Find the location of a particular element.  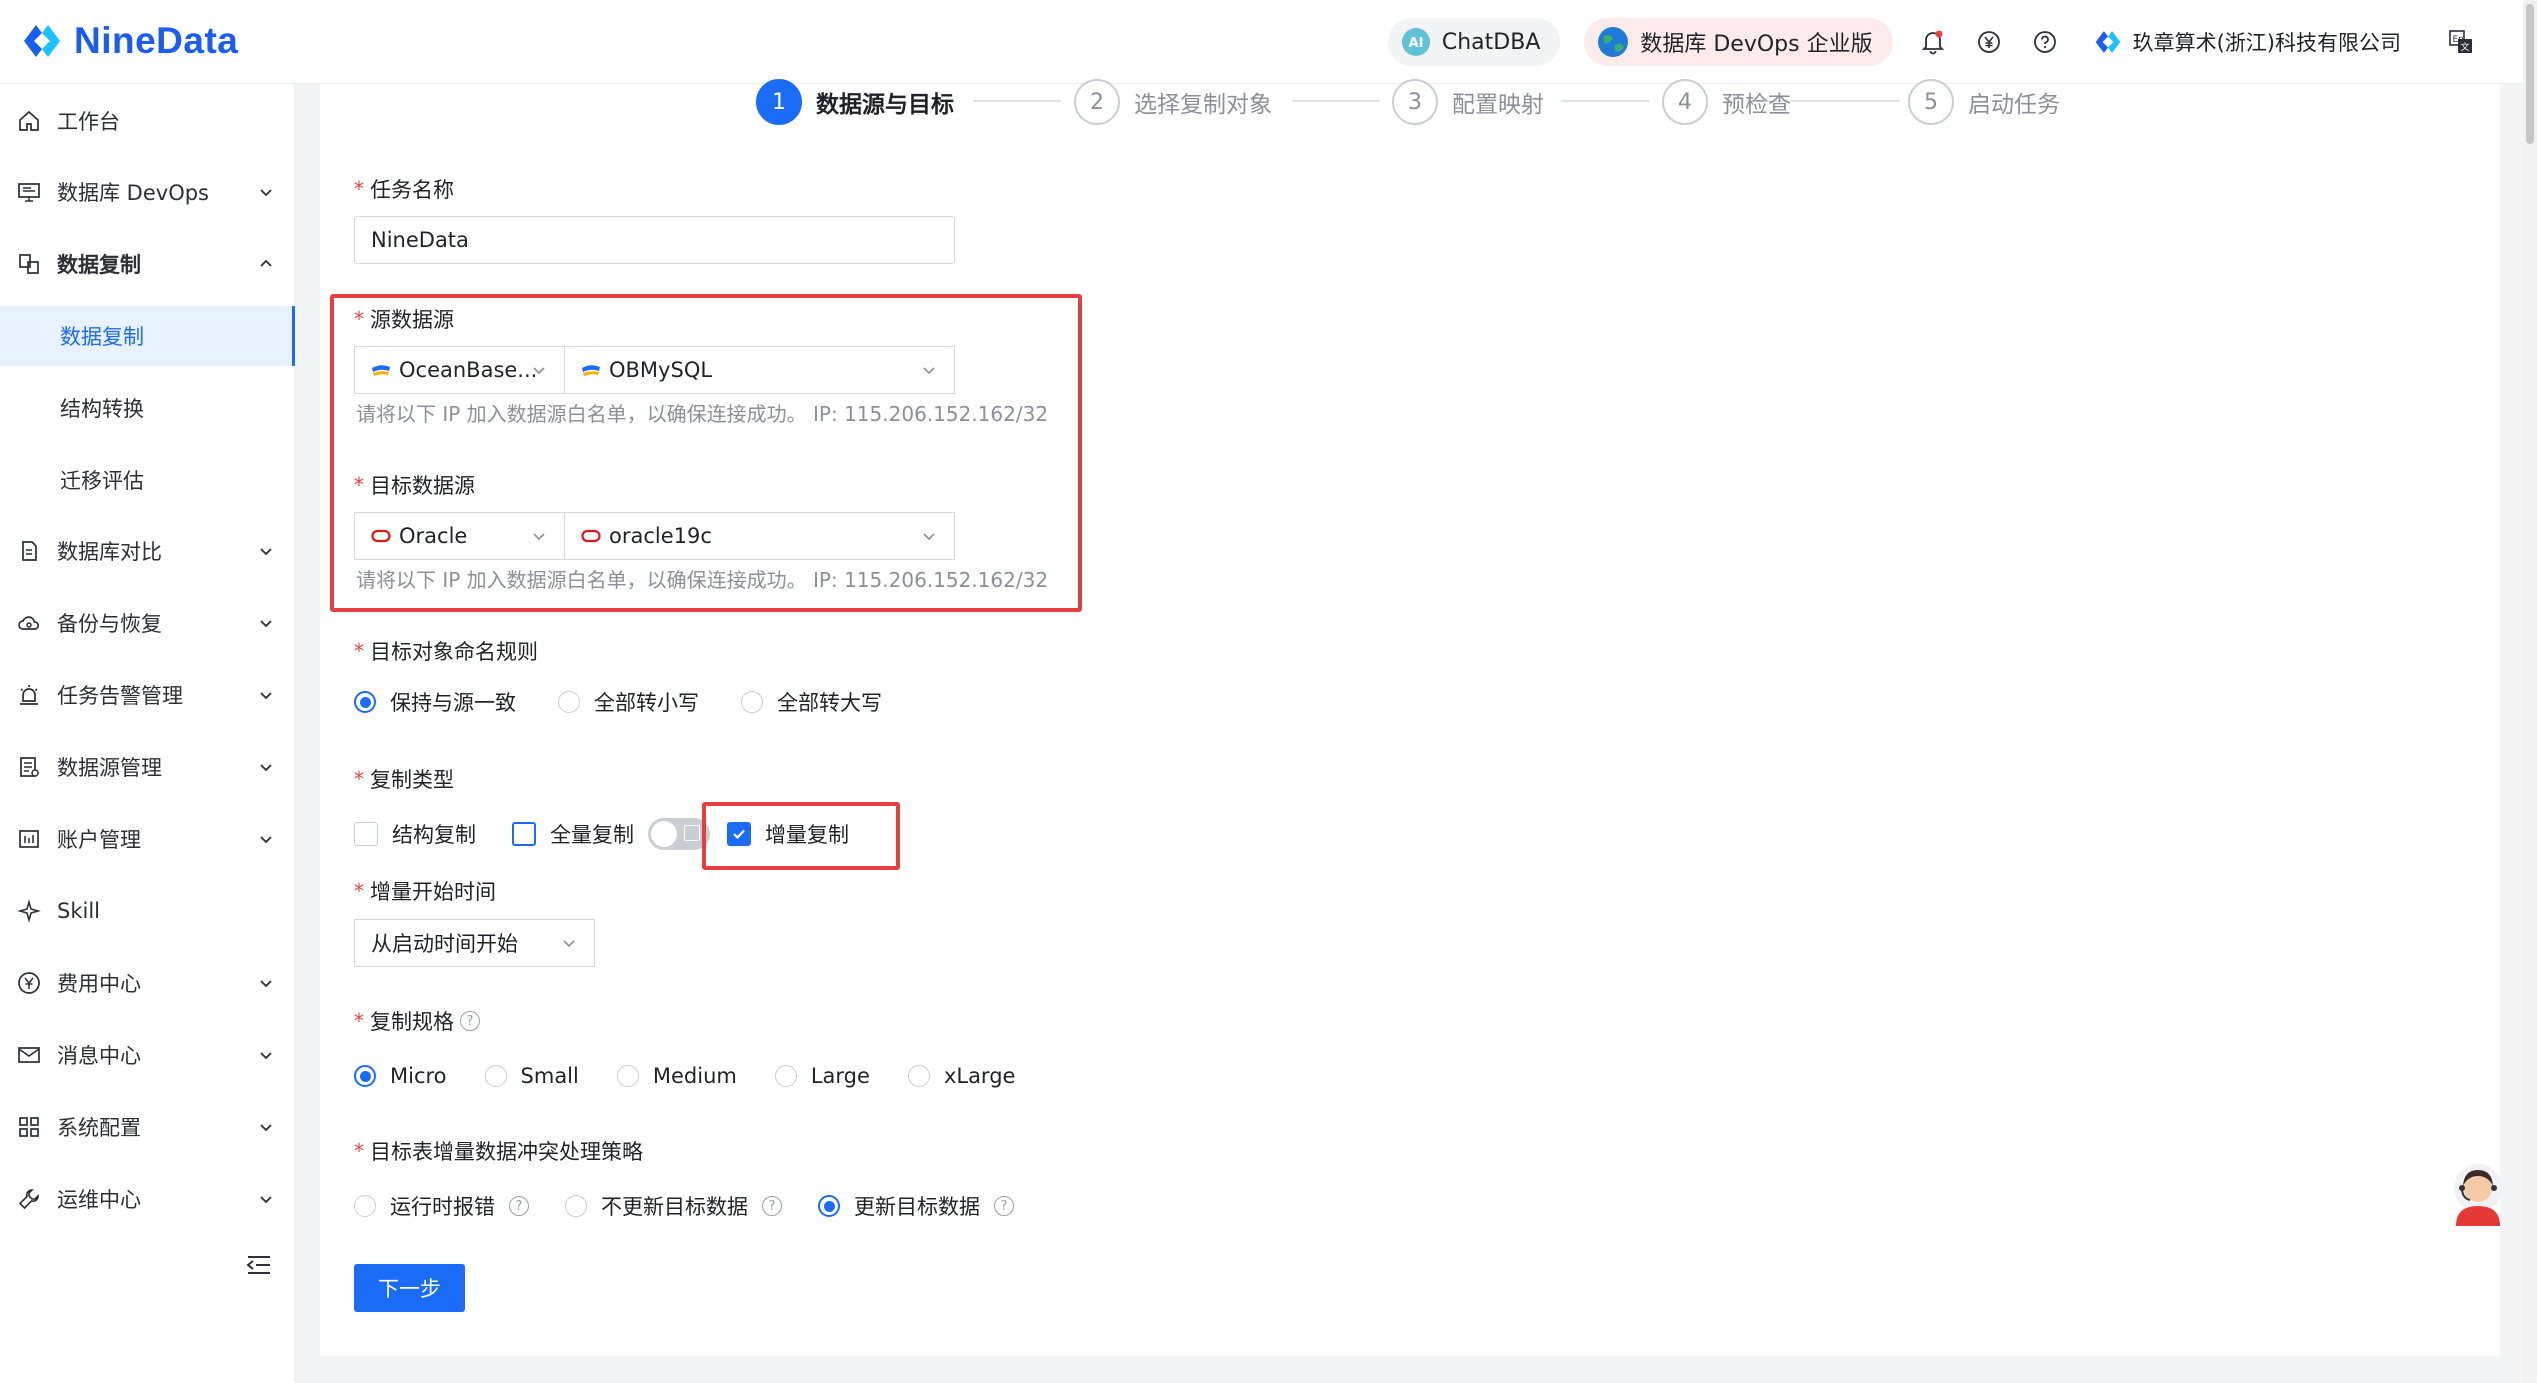

sidebar-subitem-migration-assessment: 迁移评估 is located at coordinates (147, 480).